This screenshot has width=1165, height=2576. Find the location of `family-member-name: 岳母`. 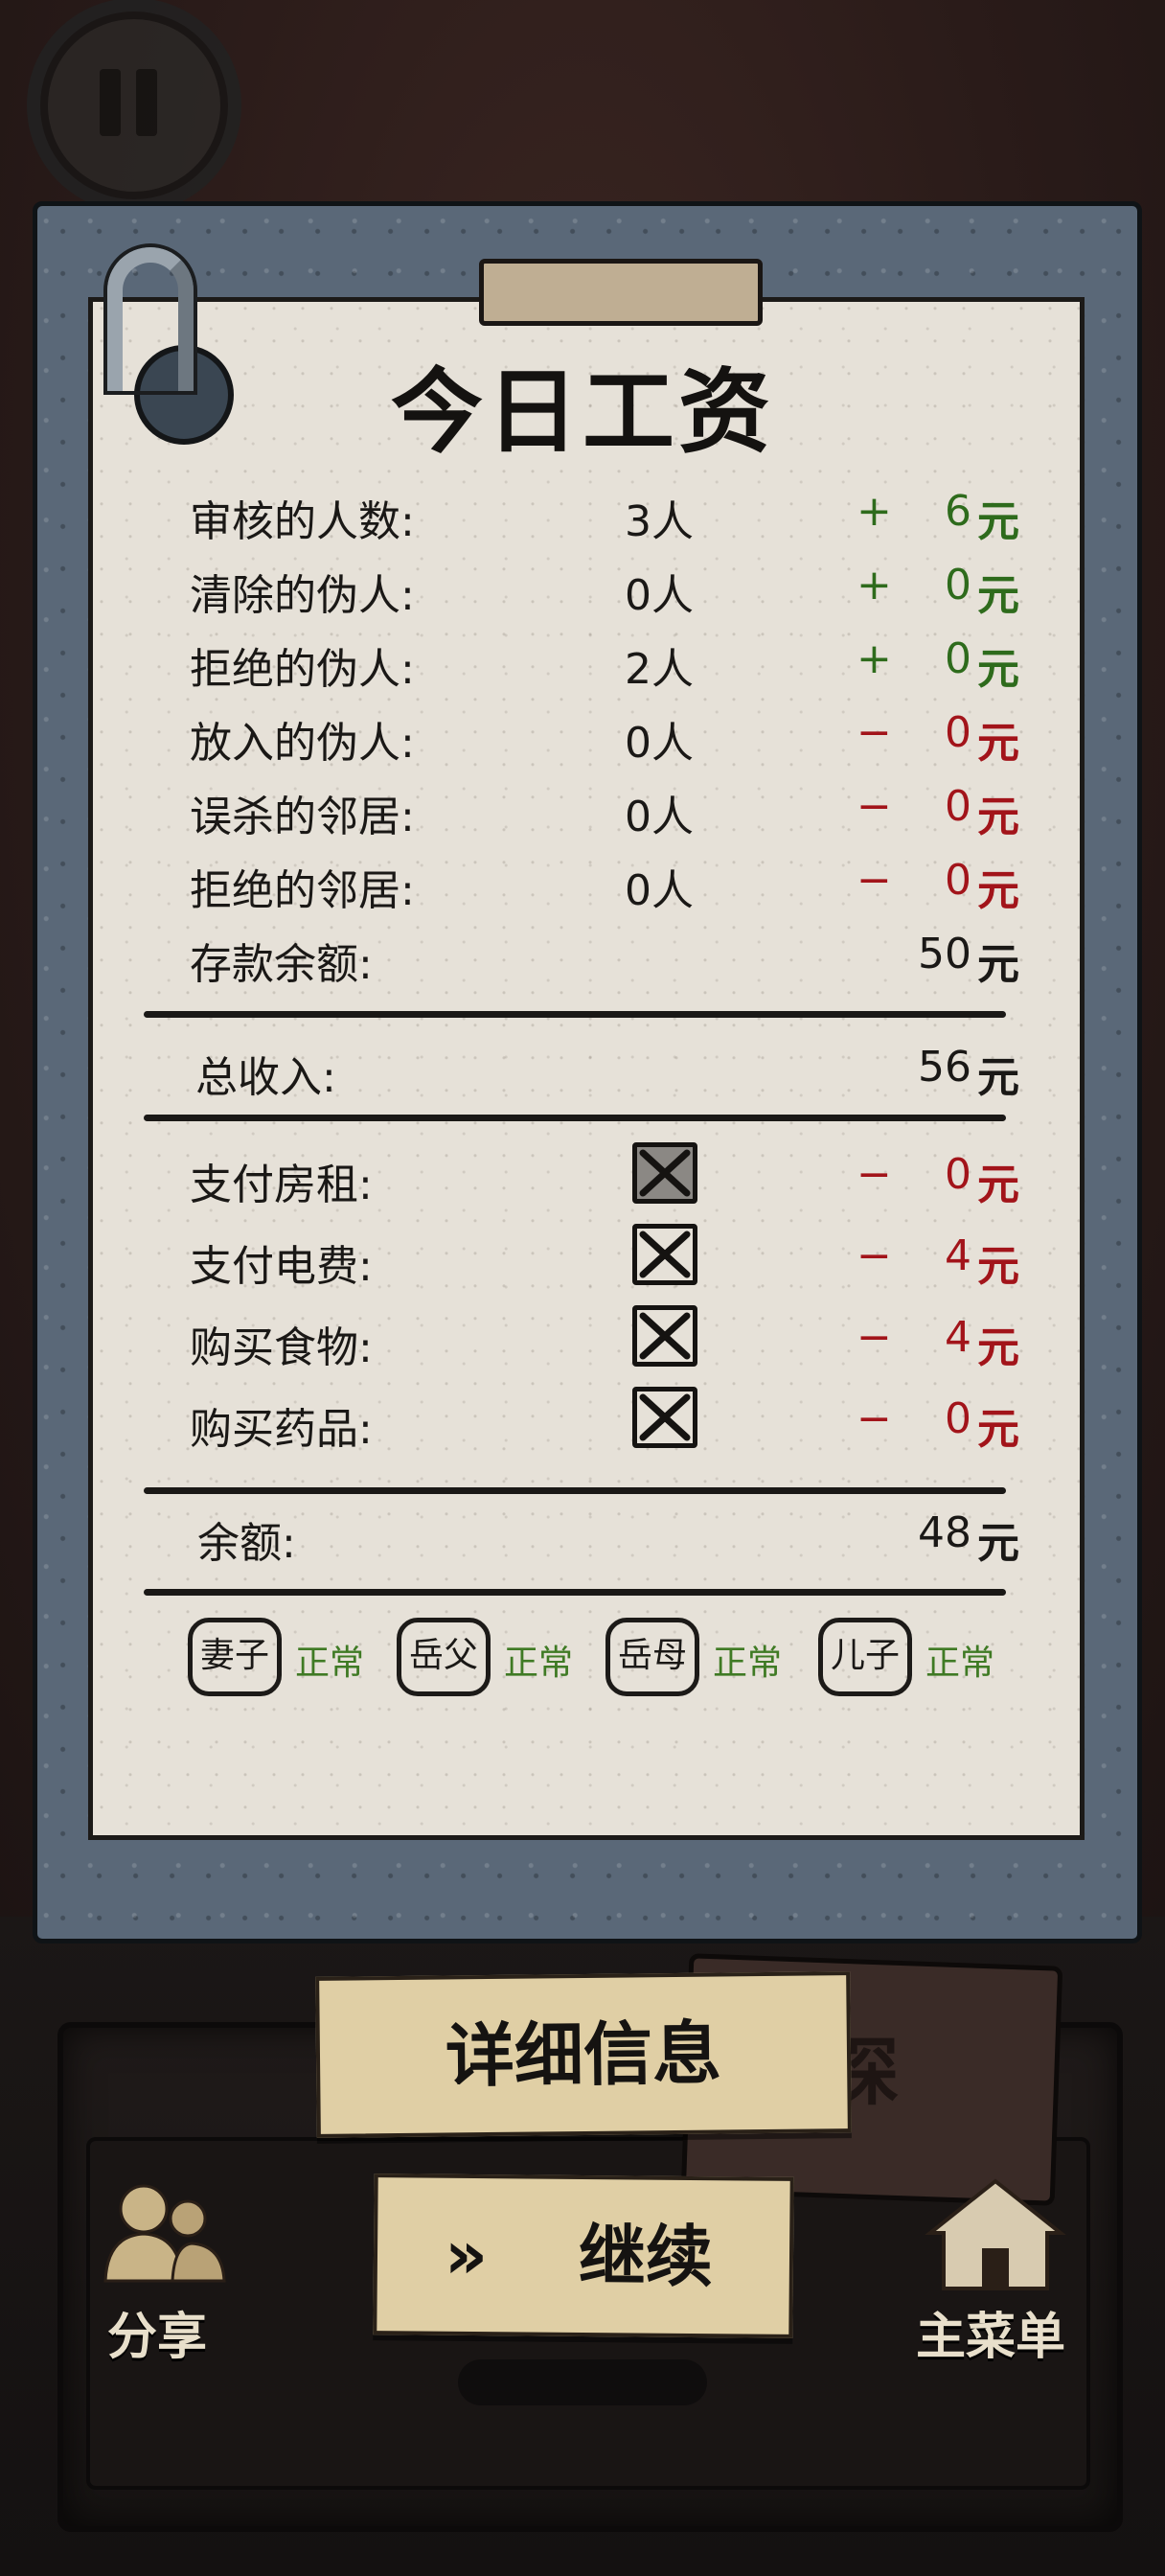

family-member-name: 岳母 is located at coordinates (652, 1657).